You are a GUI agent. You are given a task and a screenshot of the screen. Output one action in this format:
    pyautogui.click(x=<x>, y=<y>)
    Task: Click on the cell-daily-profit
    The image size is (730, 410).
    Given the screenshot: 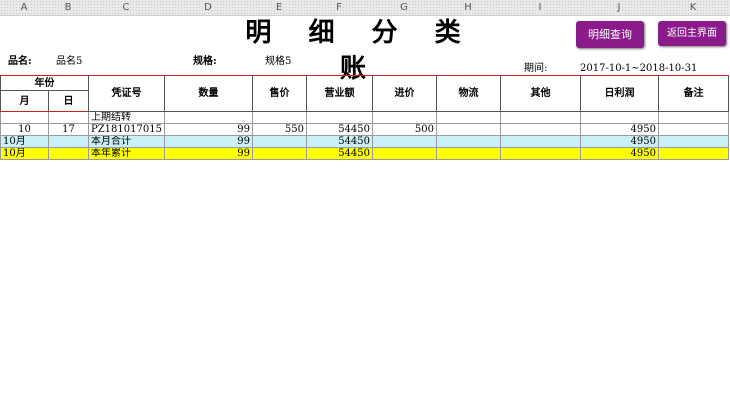 What is the action you would take?
    pyautogui.click(x=619, y=117)
    